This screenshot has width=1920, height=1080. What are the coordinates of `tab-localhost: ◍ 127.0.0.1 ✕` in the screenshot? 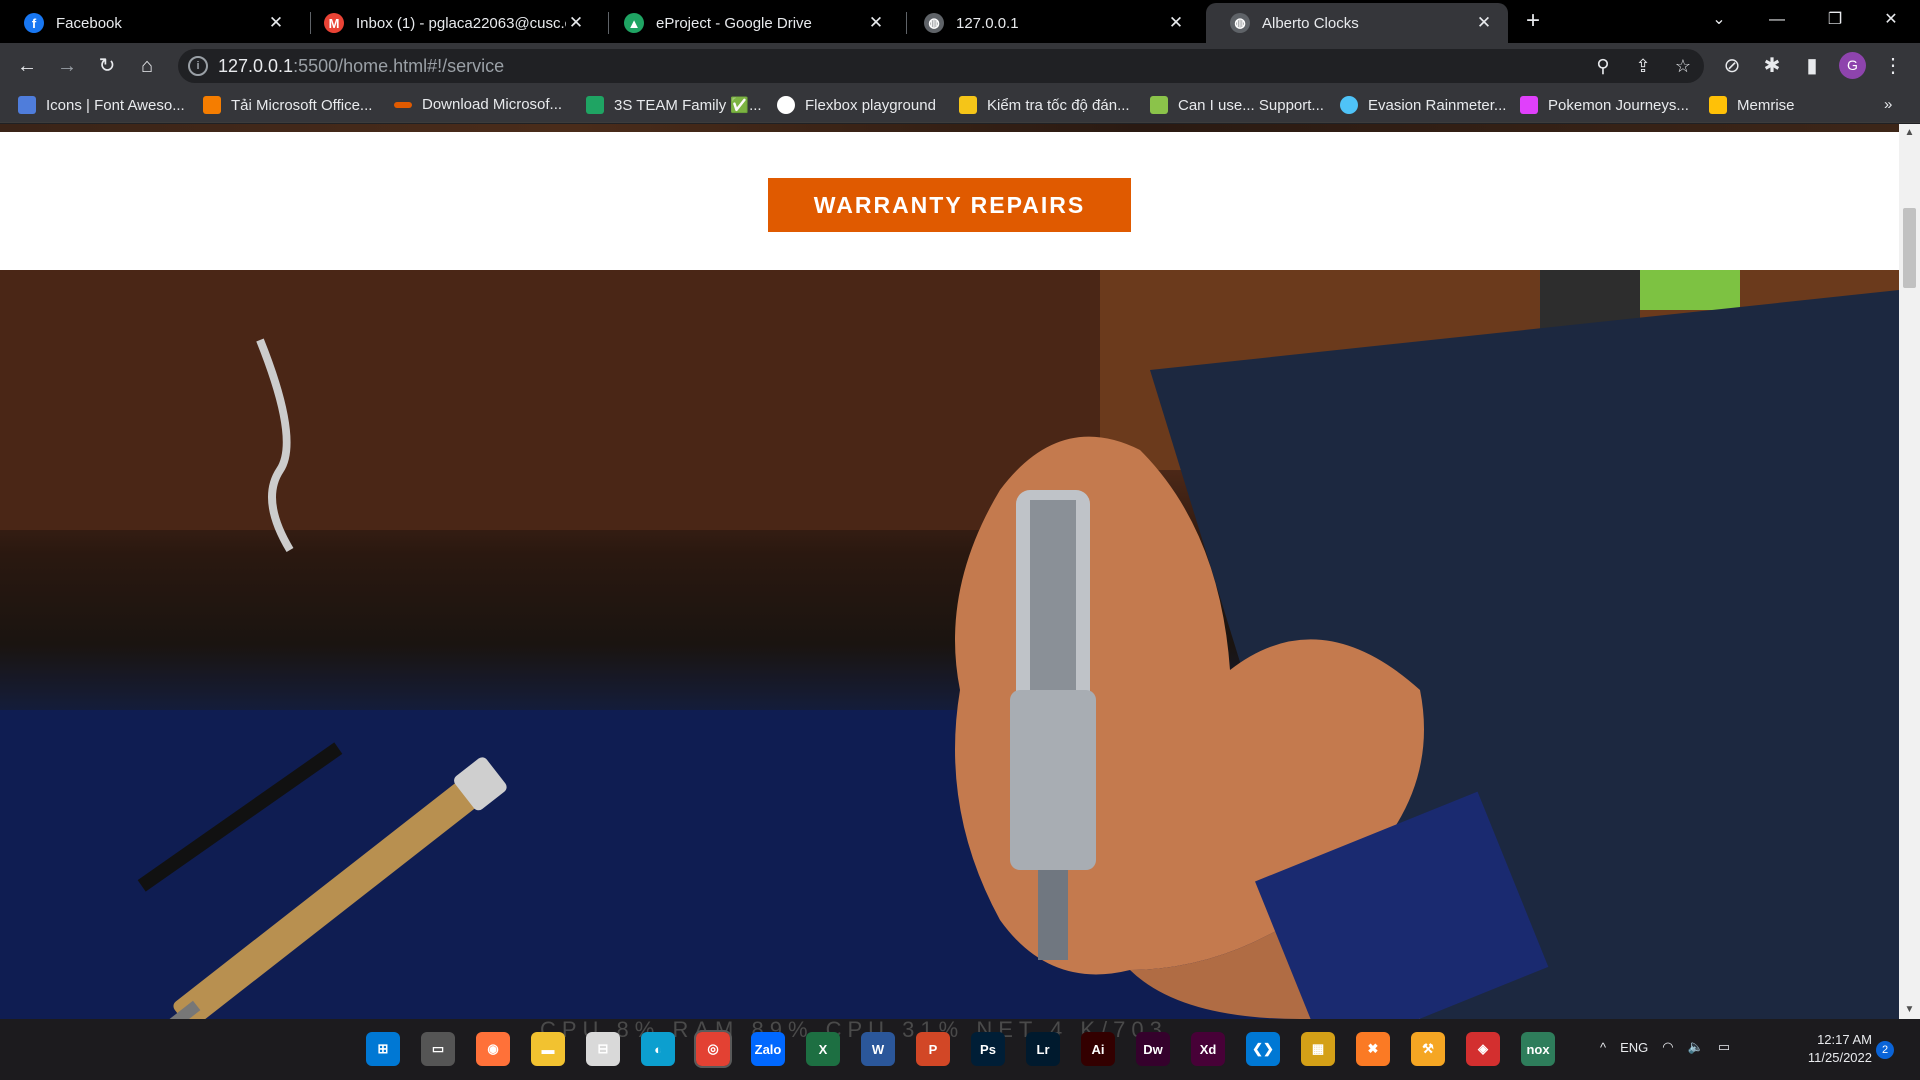 It's located at (1050, 23).